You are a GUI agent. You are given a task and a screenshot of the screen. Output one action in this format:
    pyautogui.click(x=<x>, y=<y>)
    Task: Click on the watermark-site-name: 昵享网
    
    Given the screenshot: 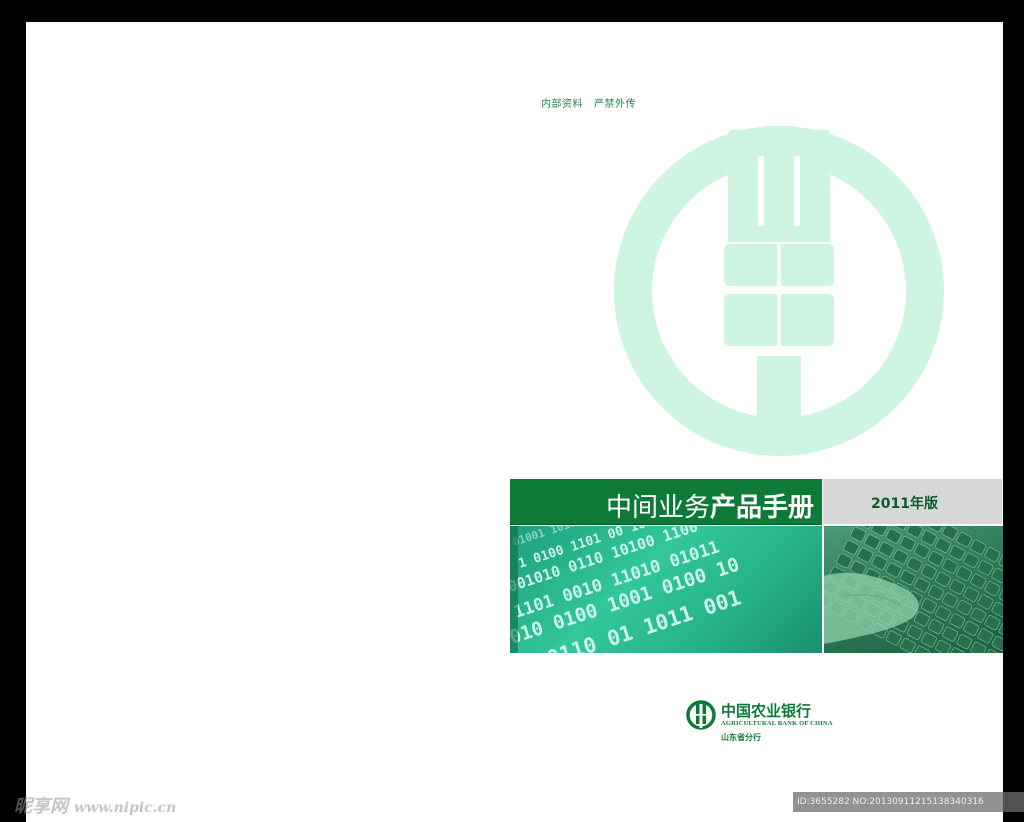 What is the action you would take?
    pyautogui.click(x=41, y=806)
    